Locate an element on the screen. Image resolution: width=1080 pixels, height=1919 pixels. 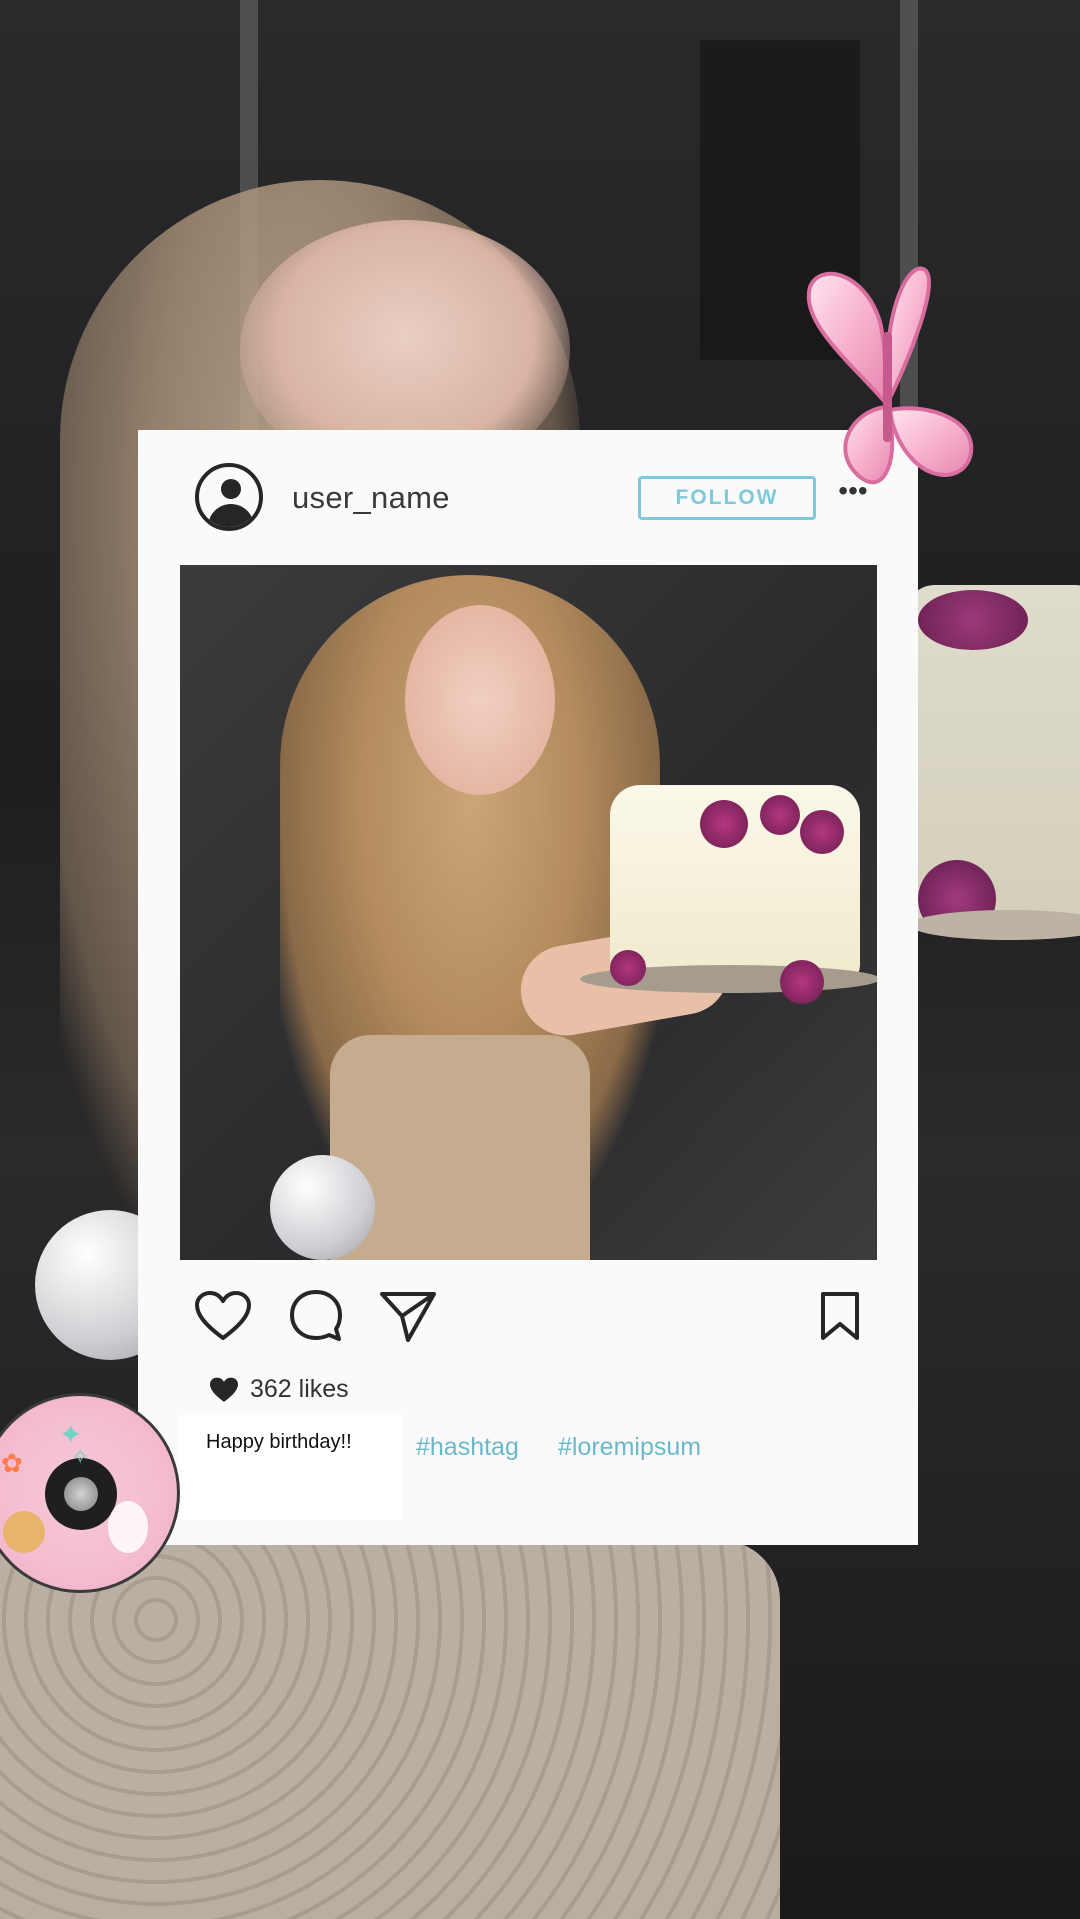
photo-balloon is located at coordinates (322, 1207).